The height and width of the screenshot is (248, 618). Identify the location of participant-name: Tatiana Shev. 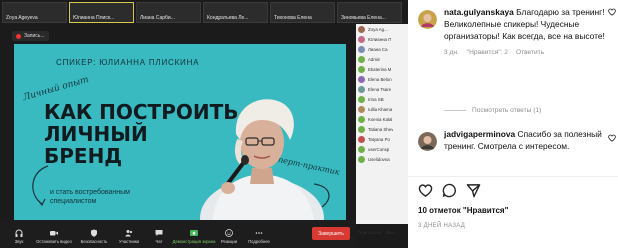
(381, 129).